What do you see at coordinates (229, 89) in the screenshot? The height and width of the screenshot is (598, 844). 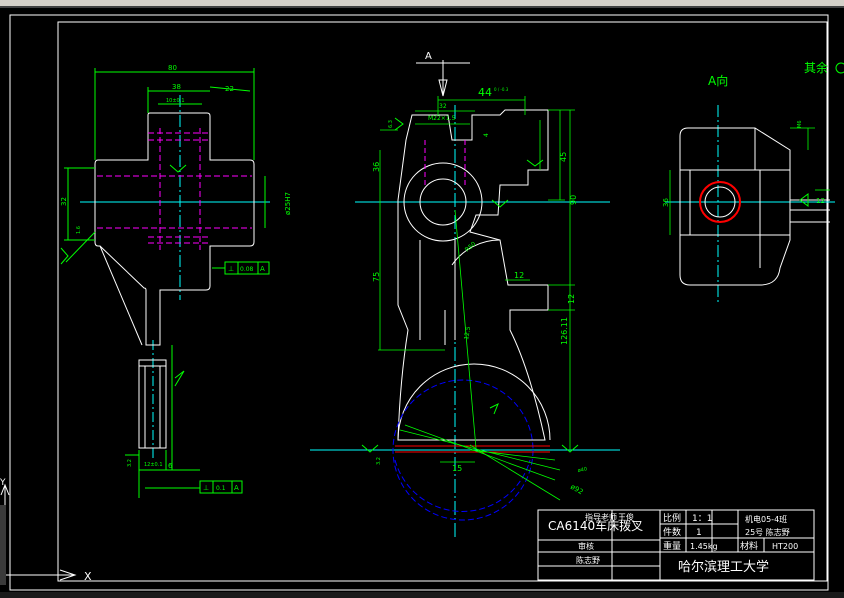 I see `dim-sub-width: 22` at bounding box center [229, 89].